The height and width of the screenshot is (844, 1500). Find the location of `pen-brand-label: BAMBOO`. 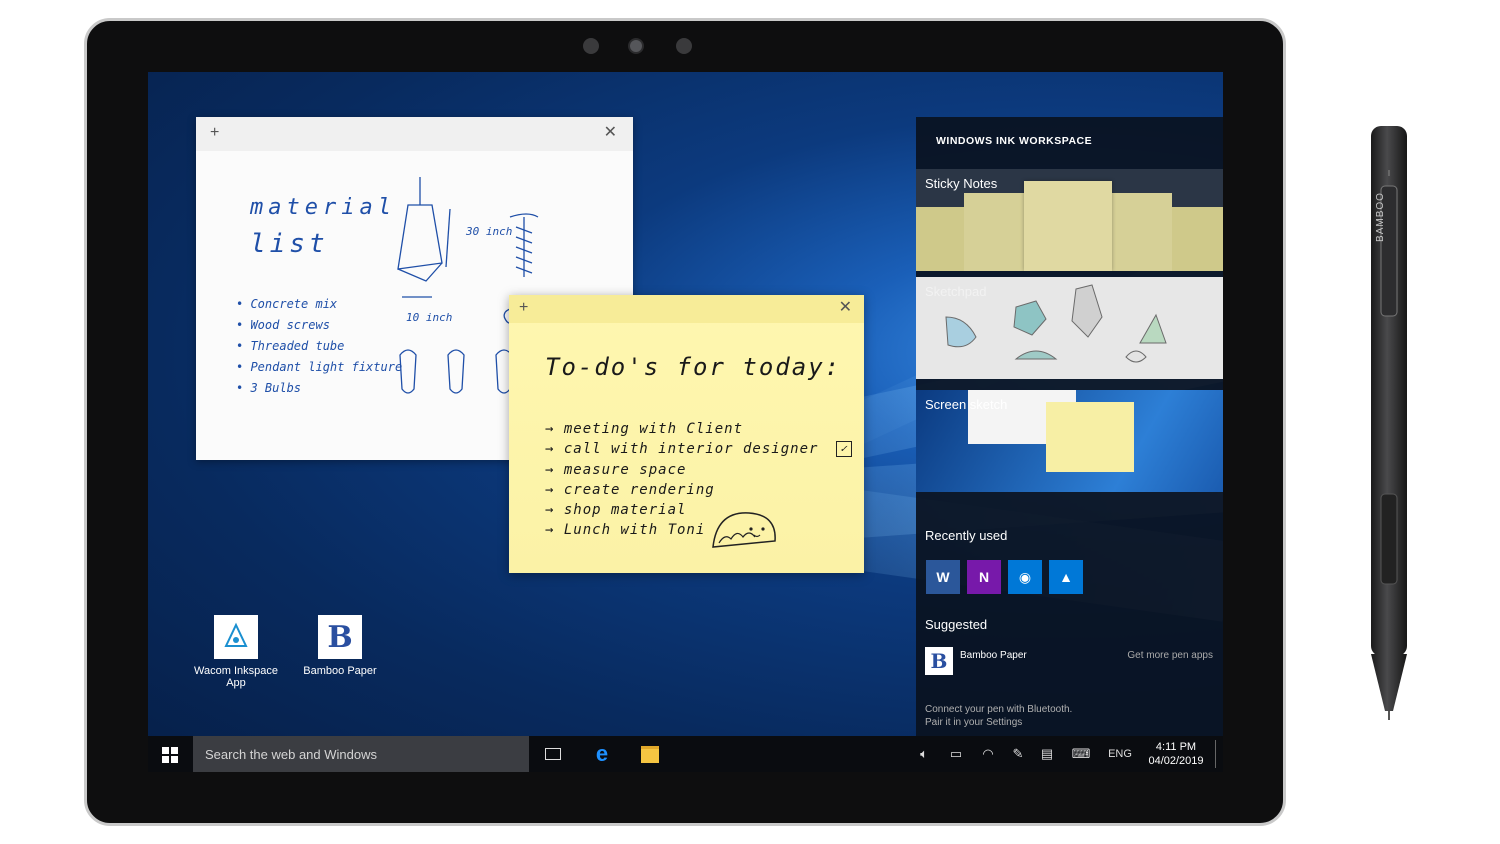

pen-brand-label: BAMBOO is located at coordinates (1380, 217).